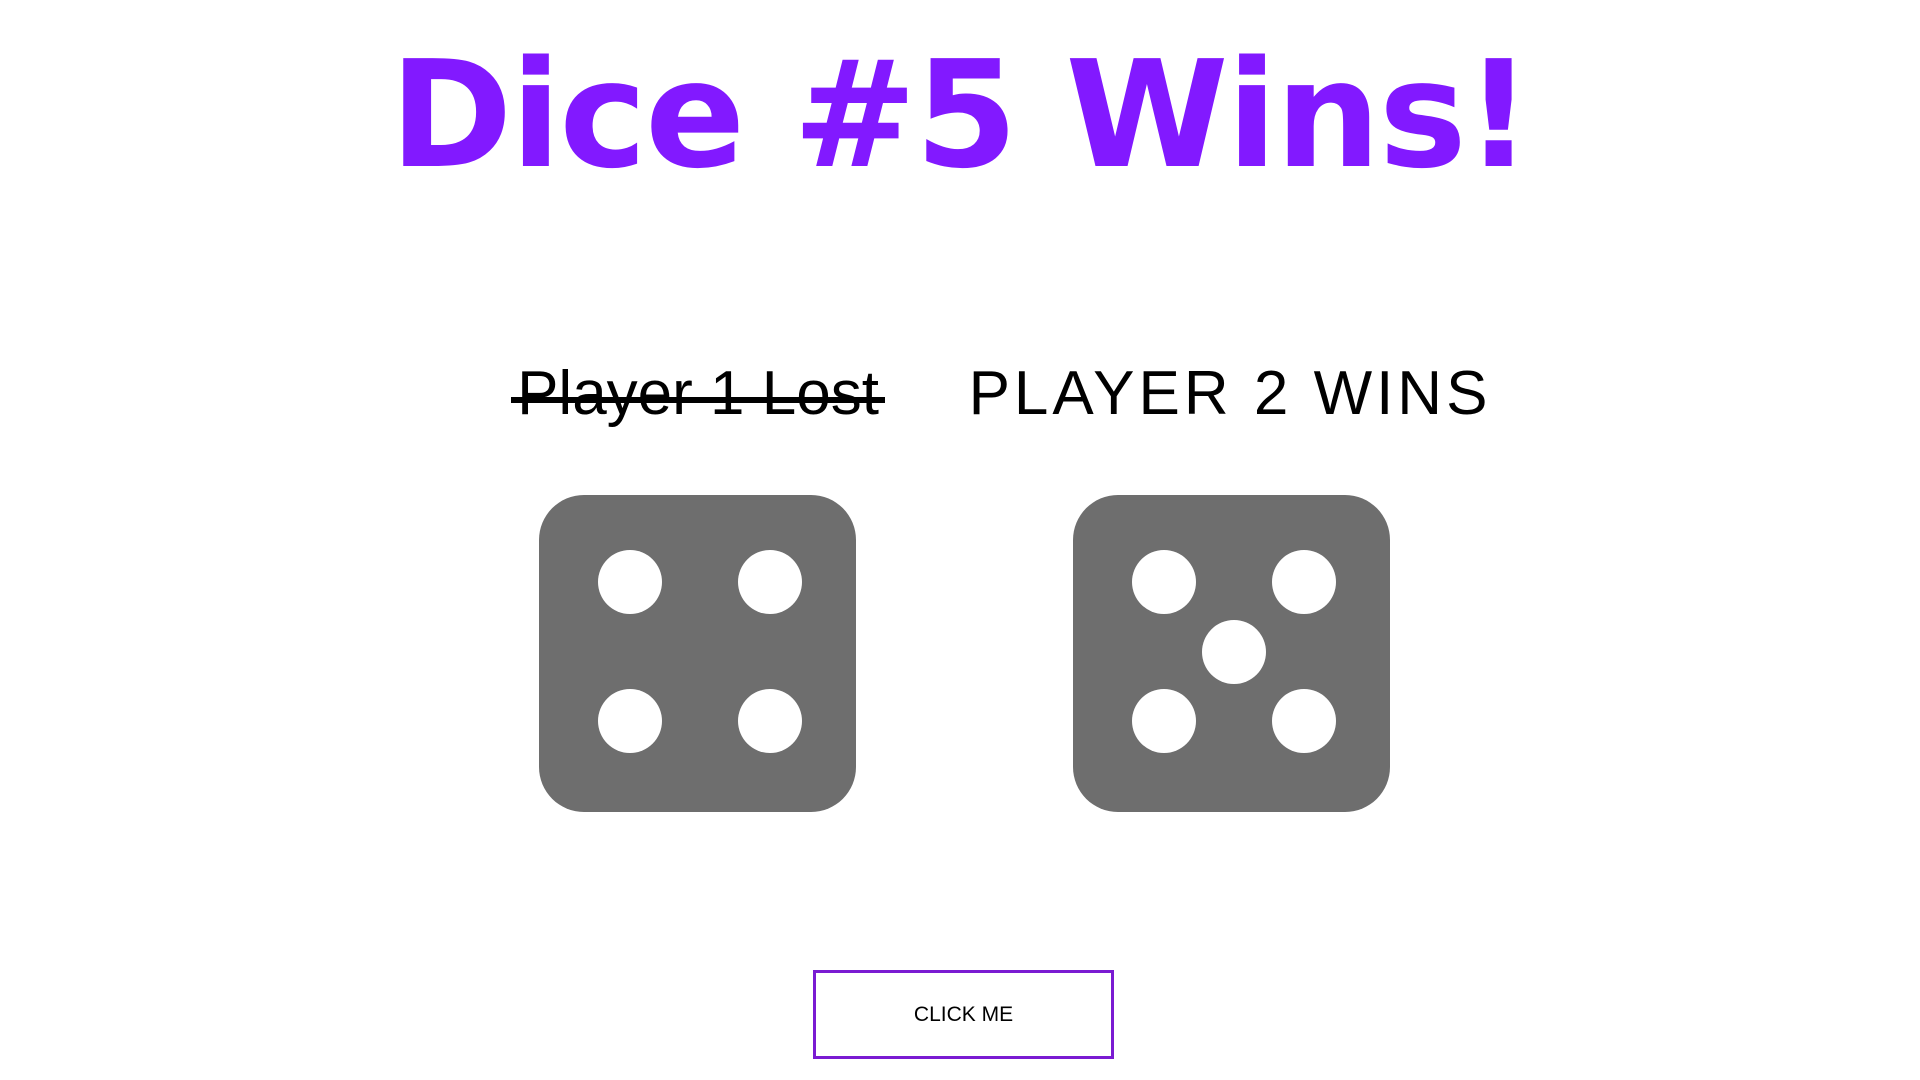  I want to click on player-2-status: PLAYER 2 WINS, so click(1230, 394).